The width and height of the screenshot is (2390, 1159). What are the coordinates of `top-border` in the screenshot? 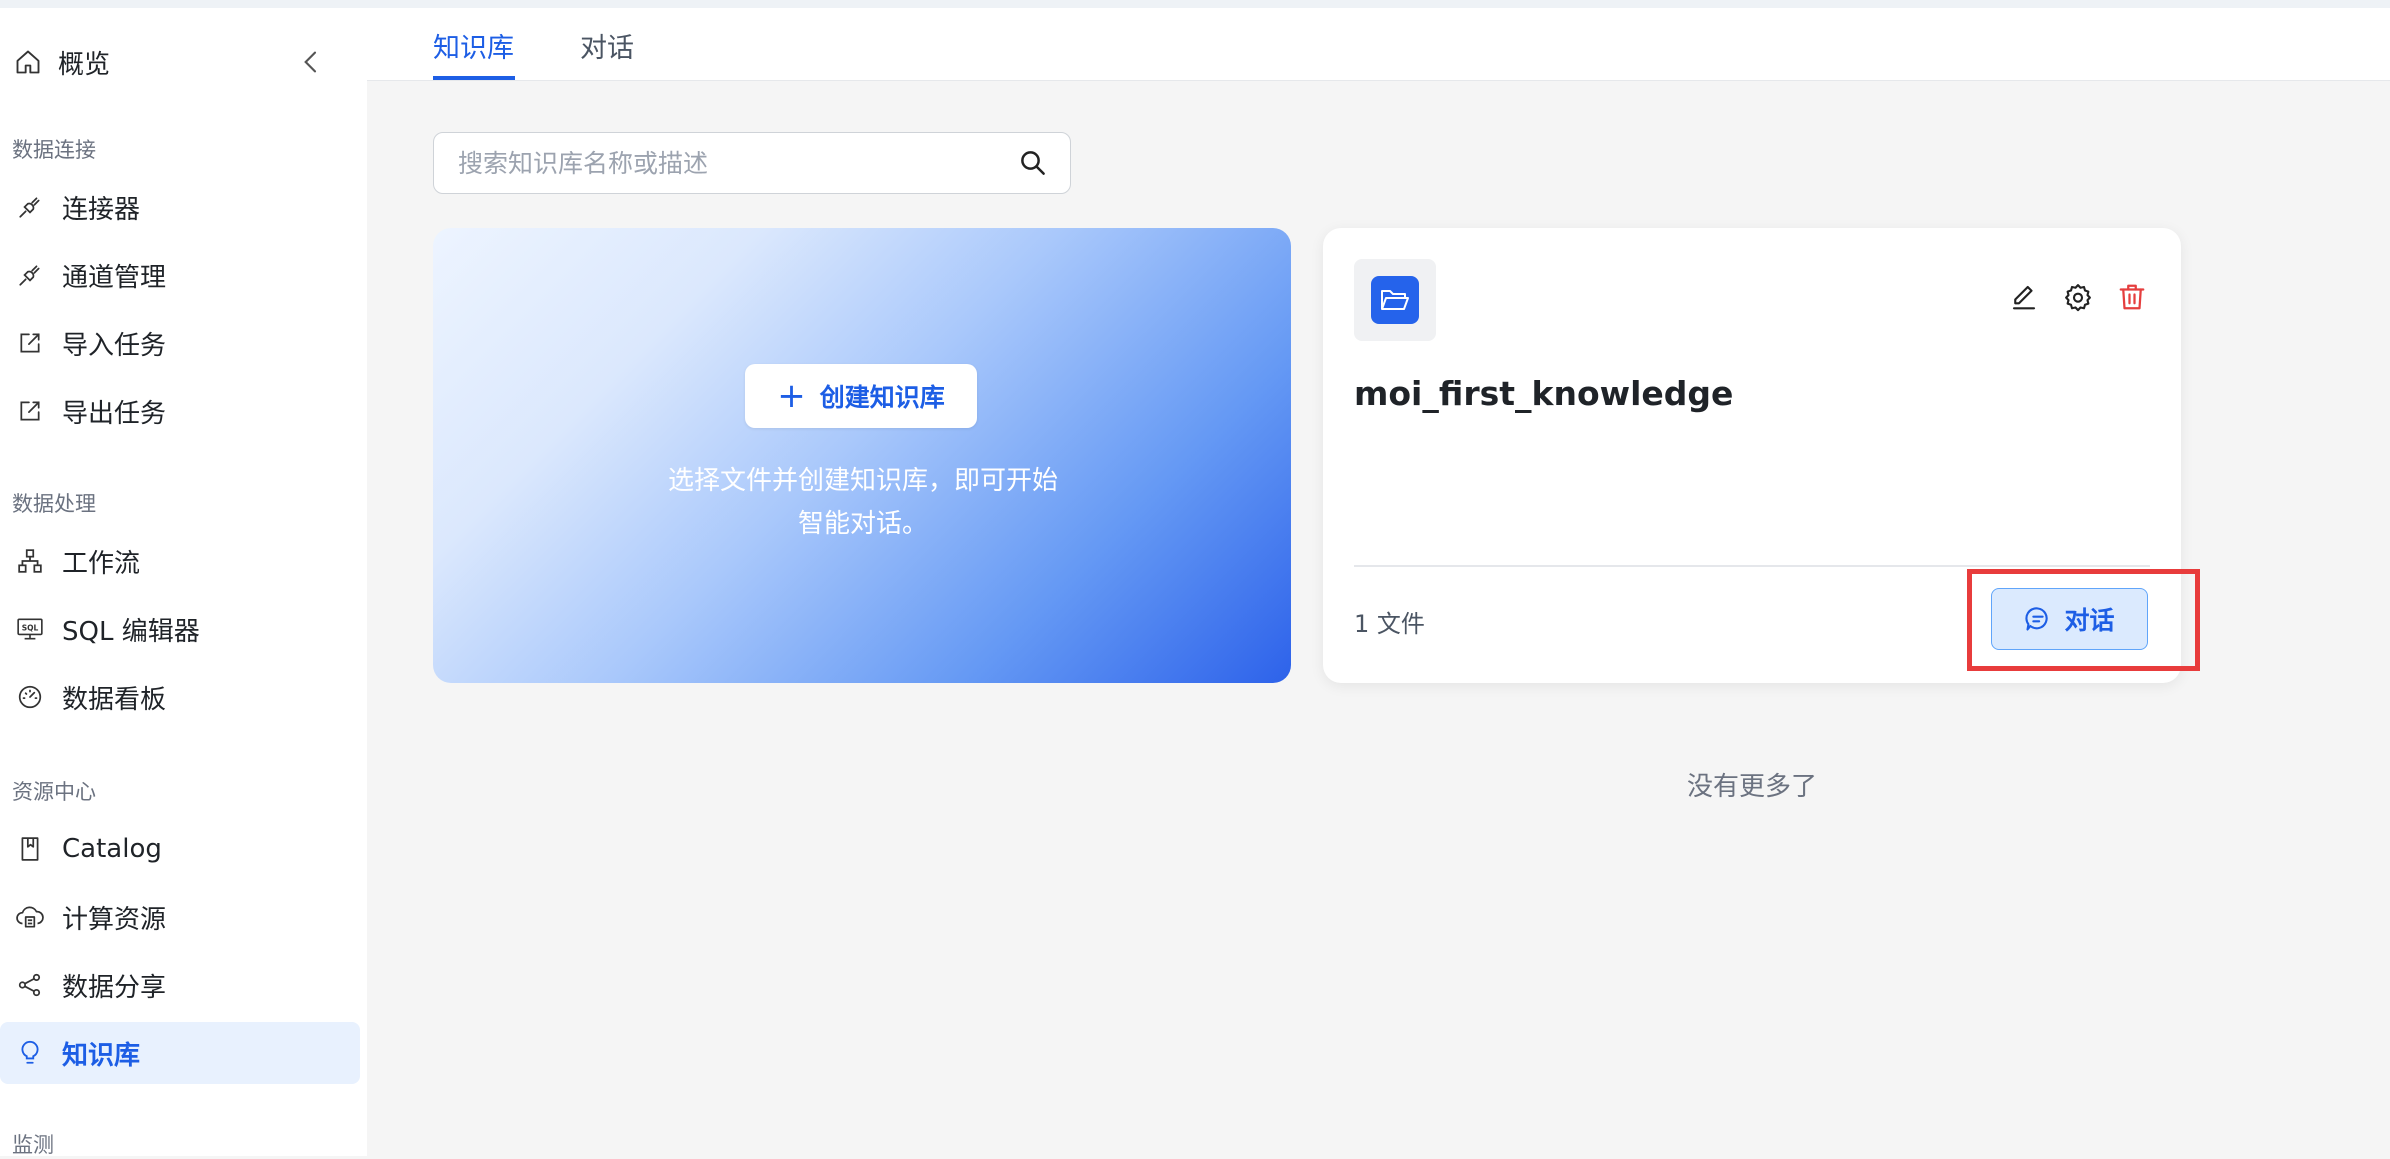 It's located at (1195, 4).